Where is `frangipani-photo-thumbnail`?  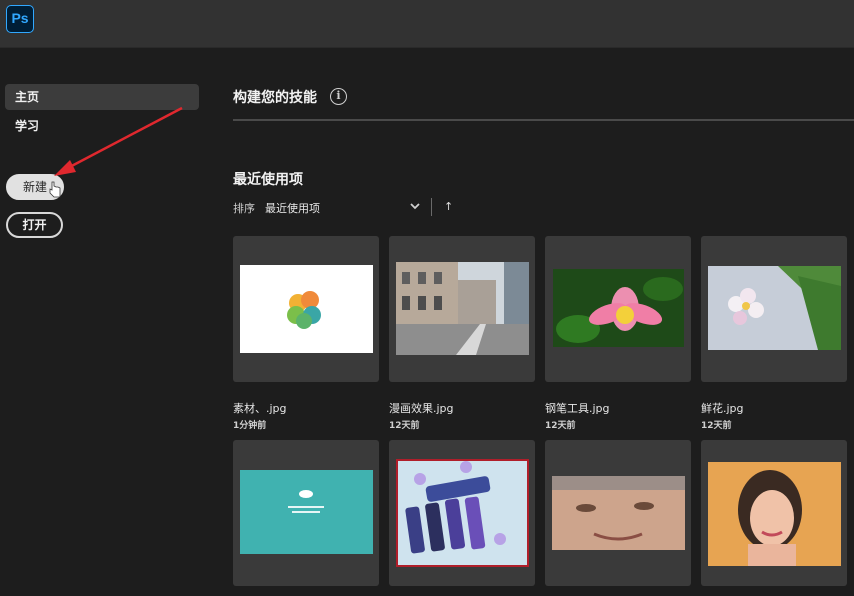
frangipani-photo-thumbnail is located at coordinates (774, 308).